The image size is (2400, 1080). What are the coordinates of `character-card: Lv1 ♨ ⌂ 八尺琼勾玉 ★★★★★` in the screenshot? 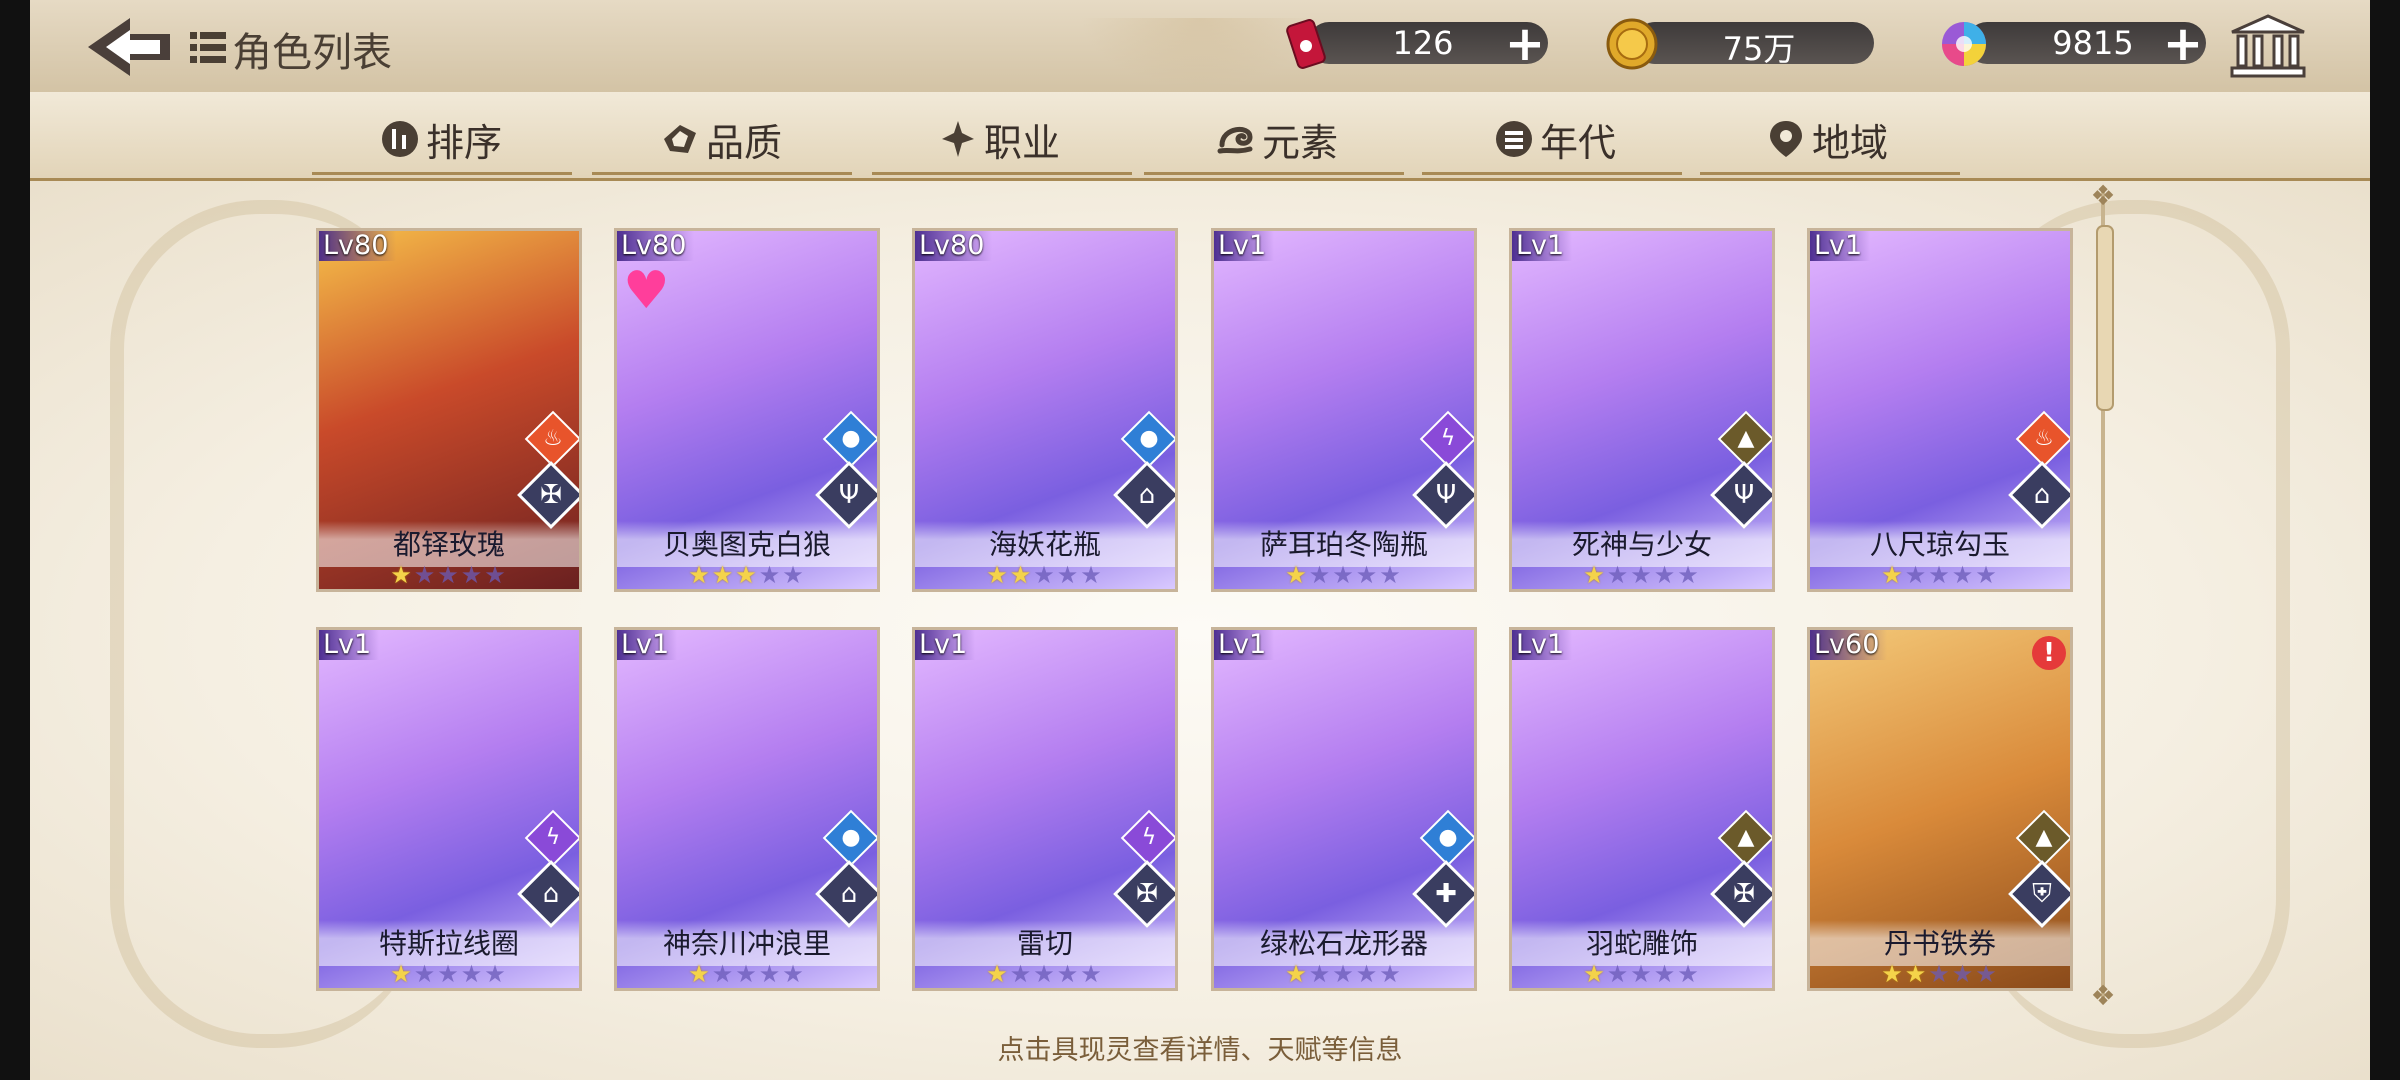 It's located at (1940, 410).